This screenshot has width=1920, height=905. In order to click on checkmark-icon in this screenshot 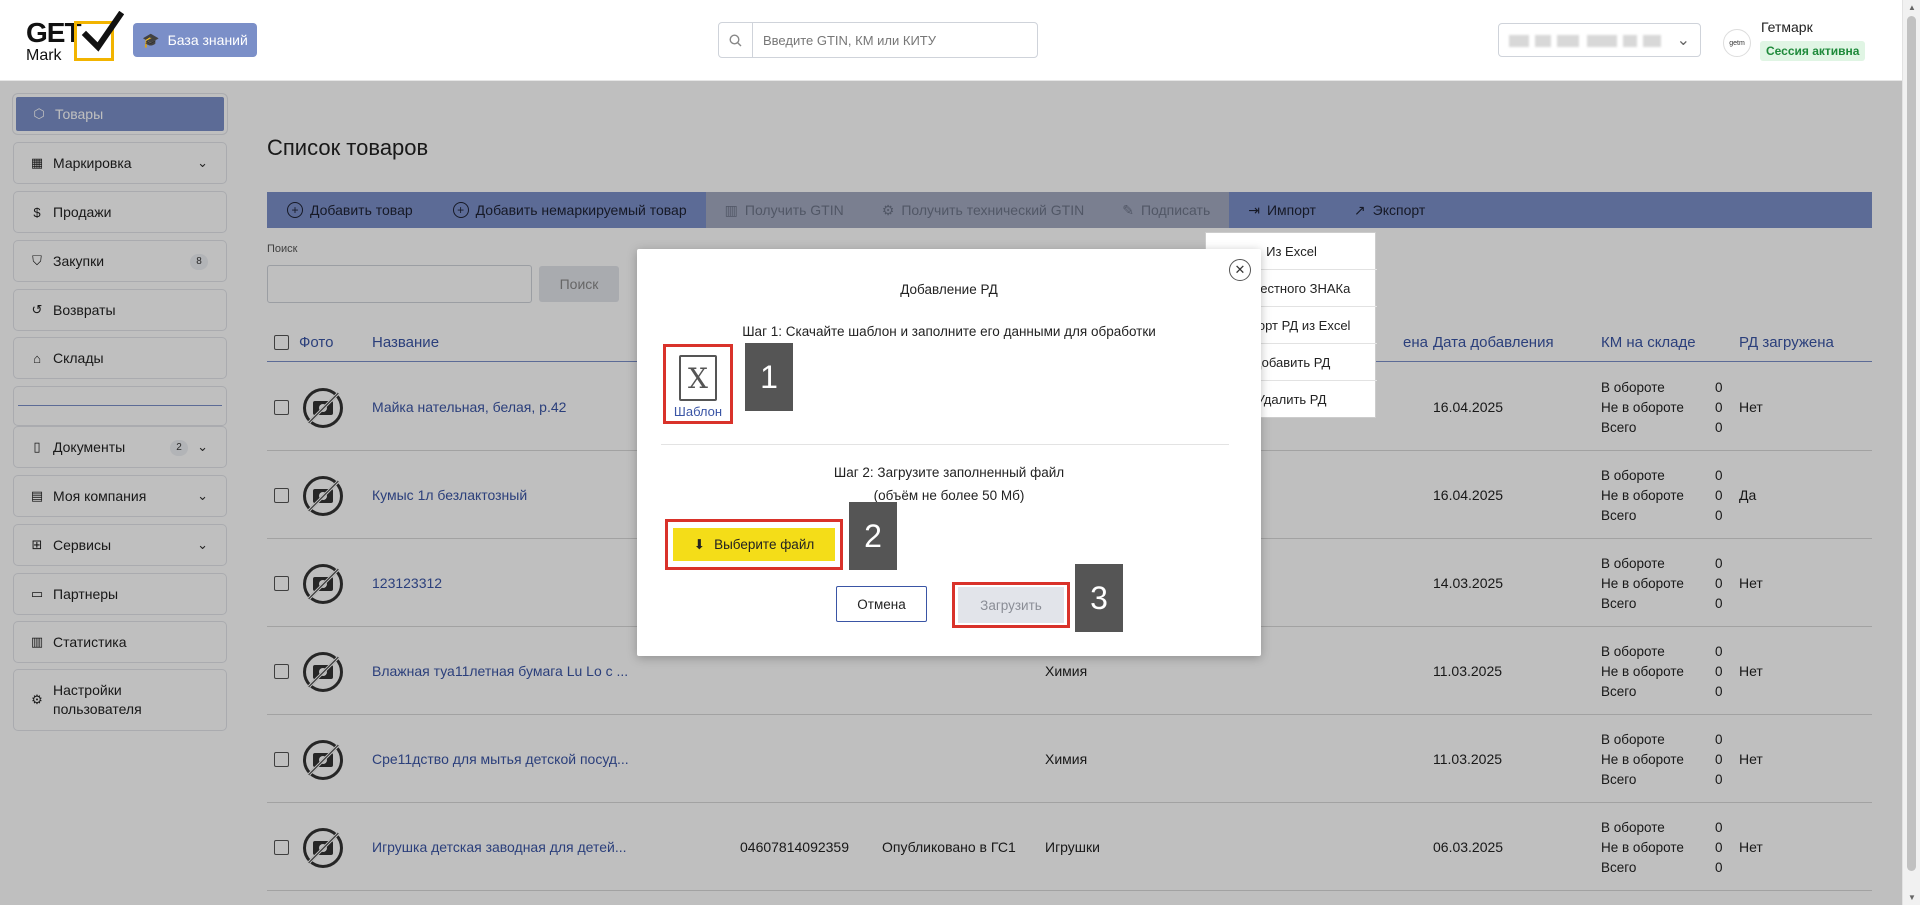, I will do `click(102, 31)`.